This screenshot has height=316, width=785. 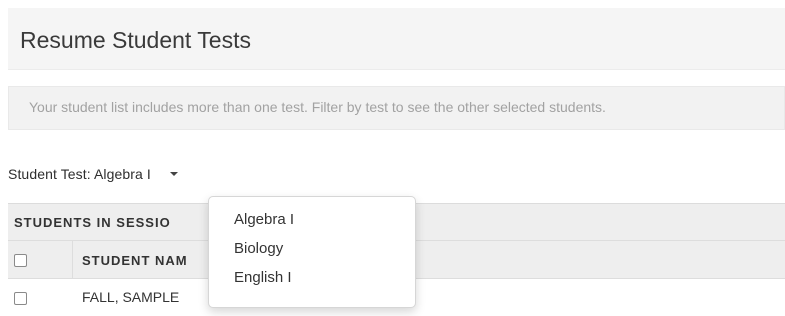 What do you see at coordinates (135, 40) in the screenshot?
I see `page-title: Resume Student Tests` at bounding box center [135, 40].